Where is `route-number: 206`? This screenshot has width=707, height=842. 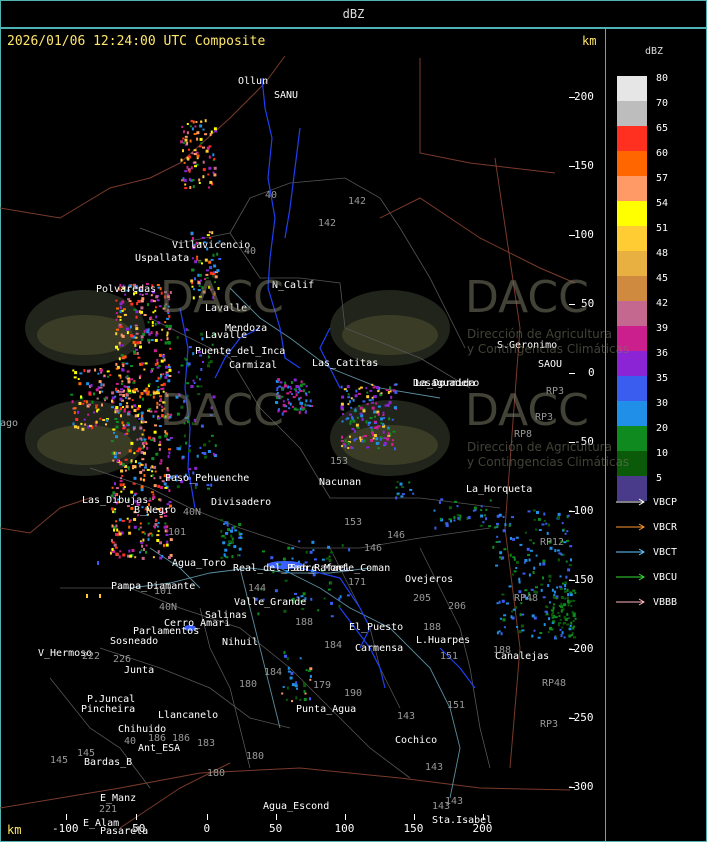
route-number: 206 is located at coordinates (457, 606).